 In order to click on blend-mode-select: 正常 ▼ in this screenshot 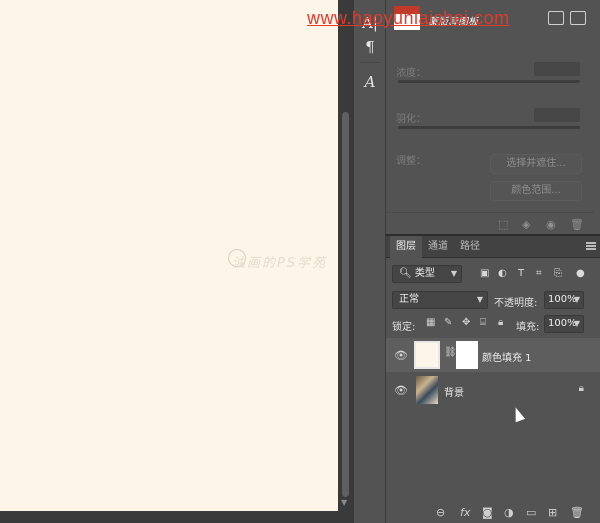, I will do `click(440, 300)`.